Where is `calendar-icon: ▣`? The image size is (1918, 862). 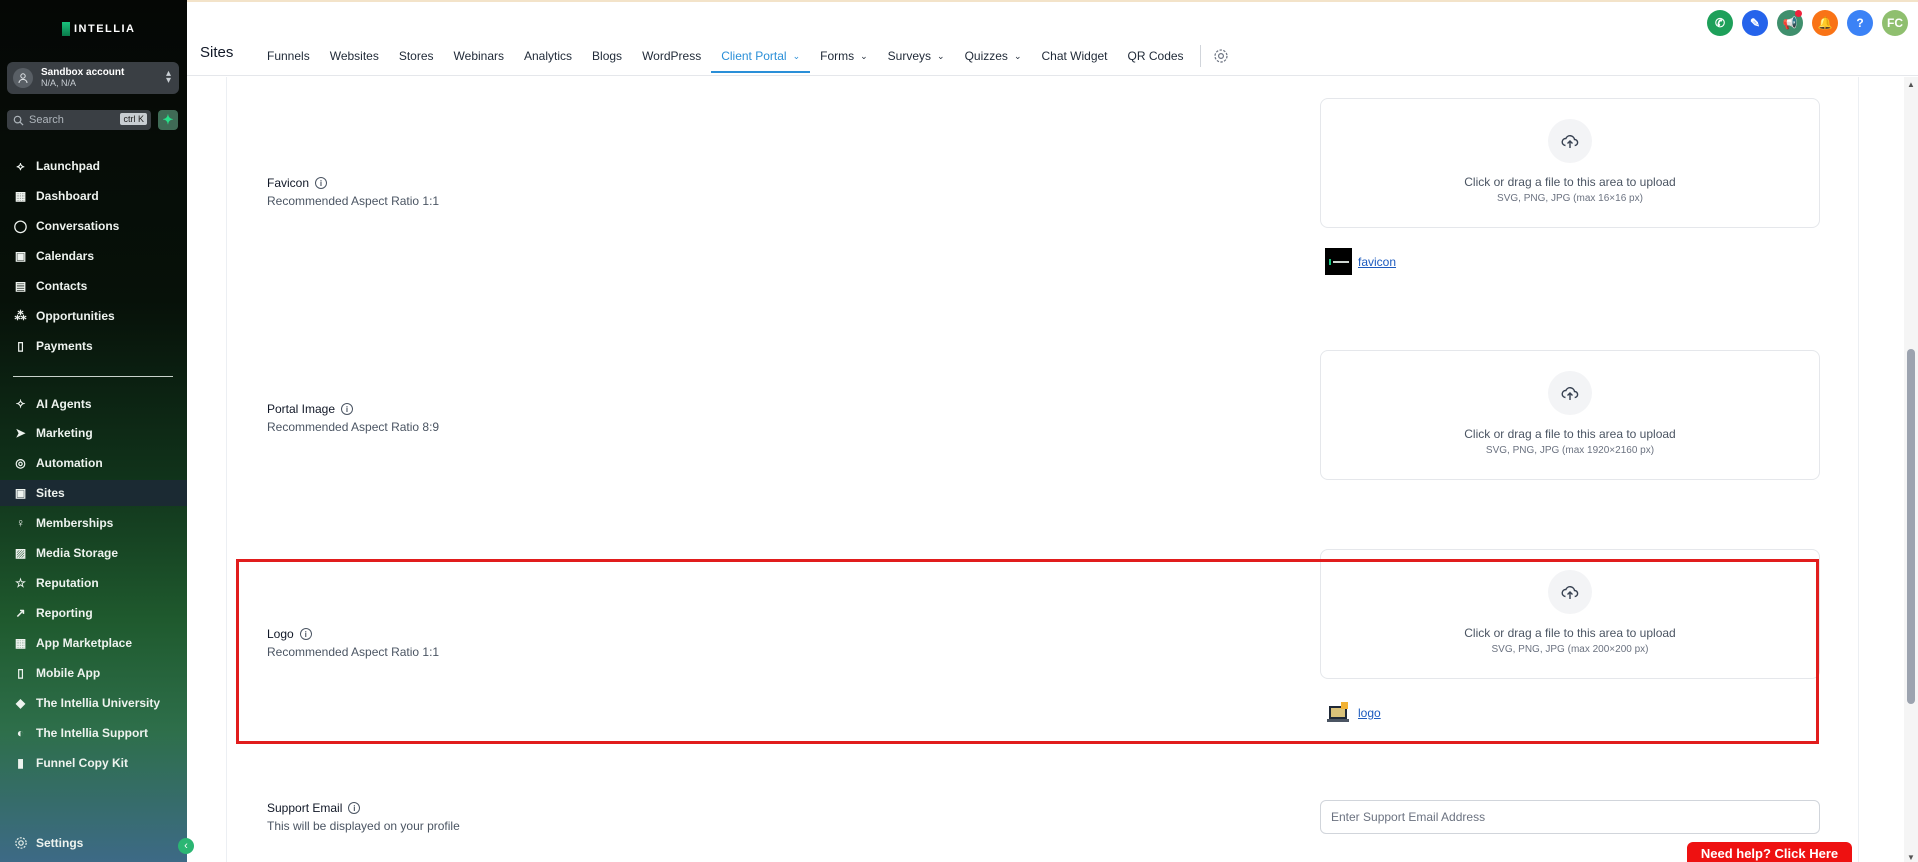 calendar-icon: ▣ is located at coordinates (20, 256).